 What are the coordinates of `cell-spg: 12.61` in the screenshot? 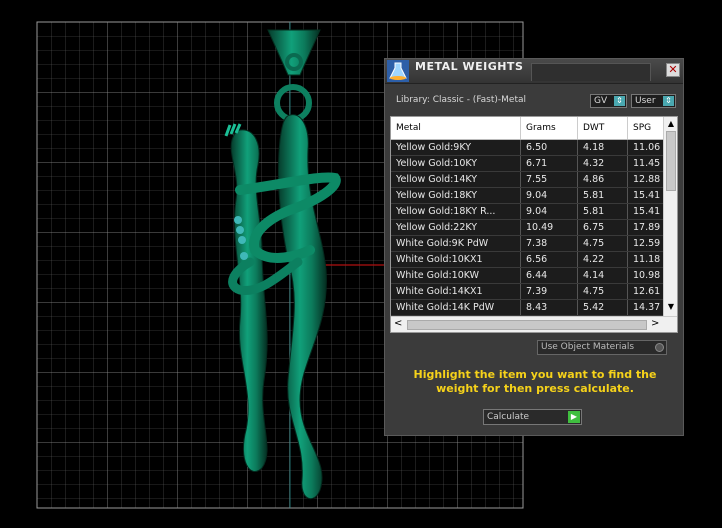 It's located at (647, 291).